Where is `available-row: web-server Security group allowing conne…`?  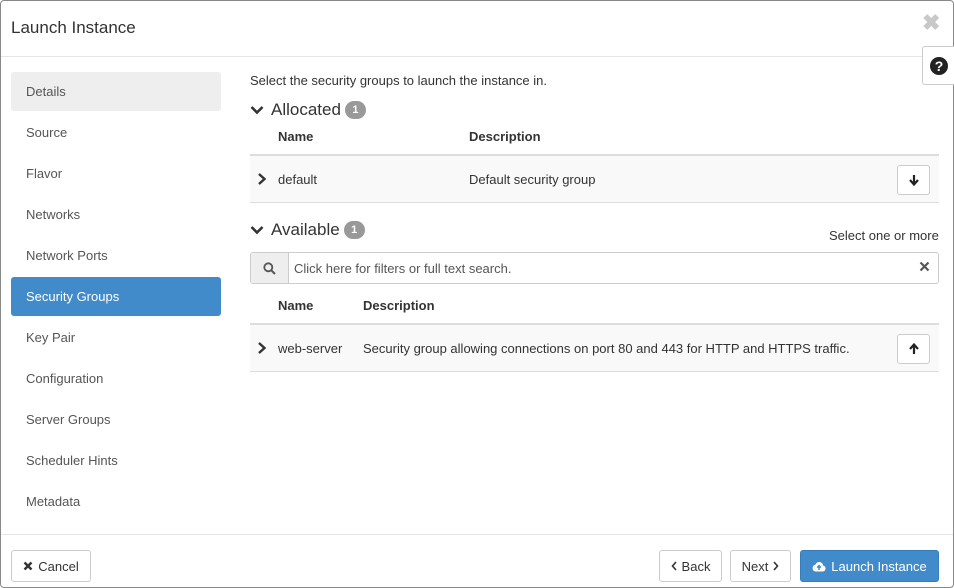
available-row: web-server Security group allowing conne… is located at coordinates (594, 348).